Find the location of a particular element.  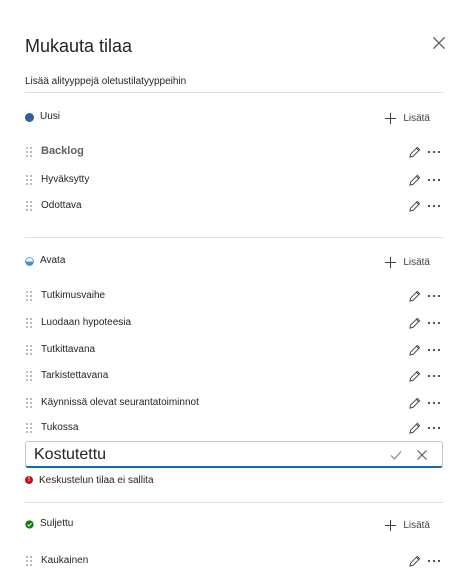

list-item: Tutkittavana is located at coordinates (234, 351).